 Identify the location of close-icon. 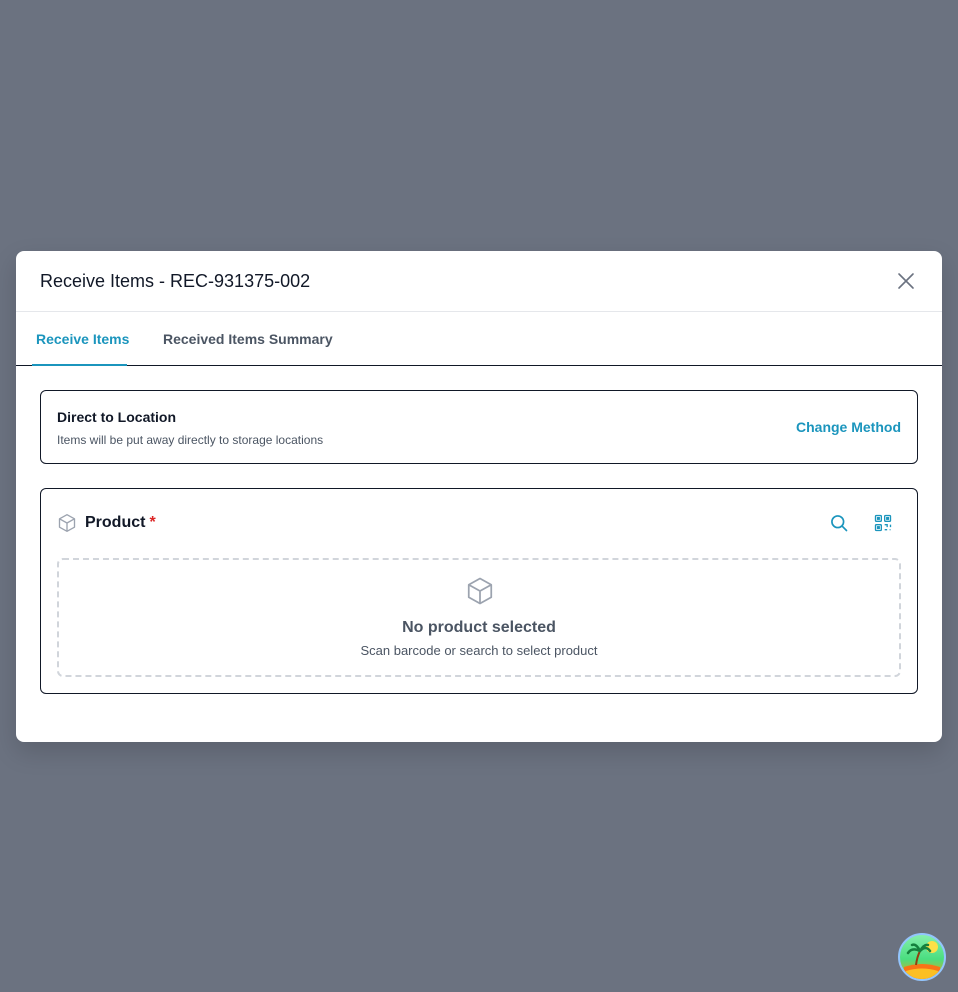
(906, 281).